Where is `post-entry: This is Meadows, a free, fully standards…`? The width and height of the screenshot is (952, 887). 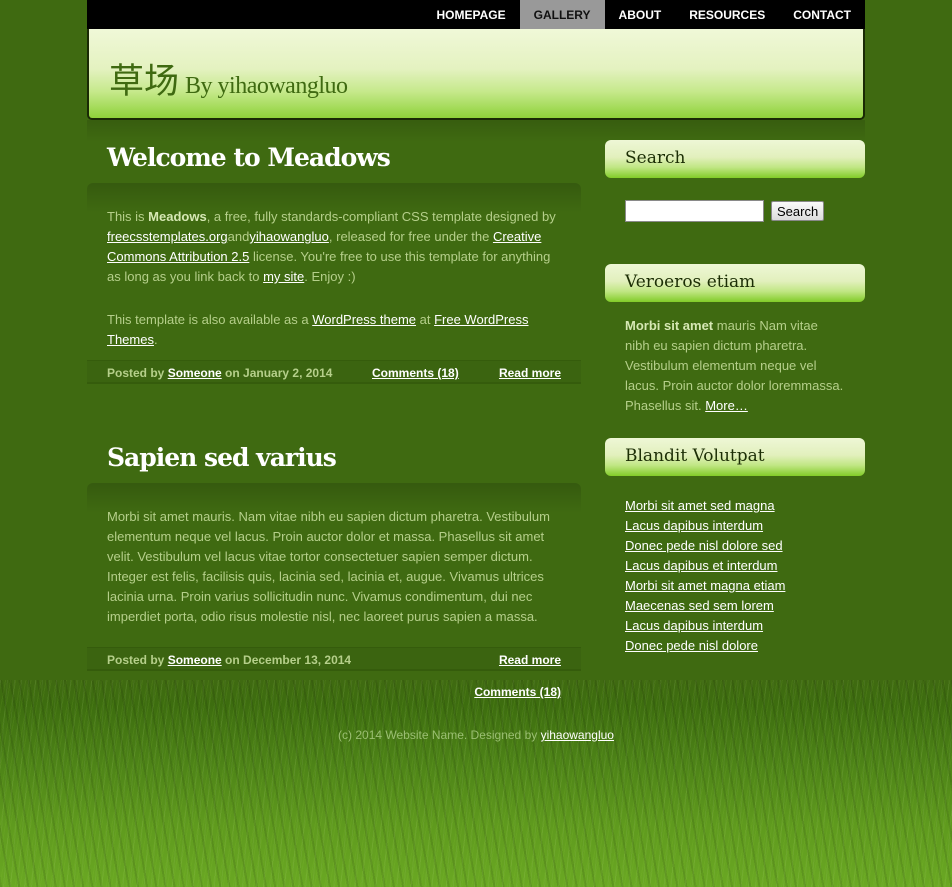 post-entry: This is Meadows, a free, fully standards… is located at coordinates (334, 271).